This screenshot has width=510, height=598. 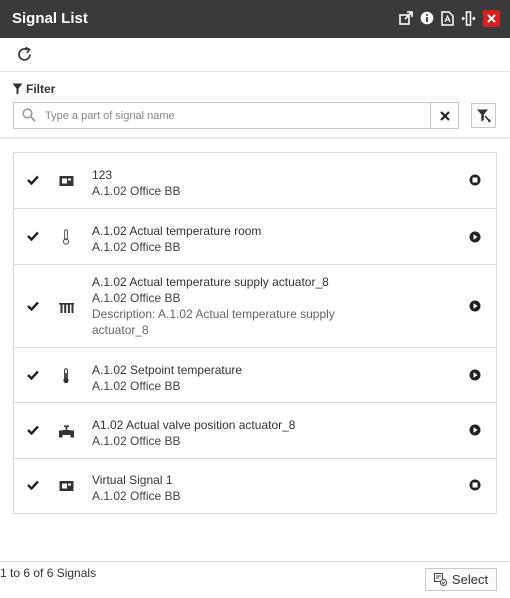 I want to click on clear-search-button, so click(x=444, y=115).